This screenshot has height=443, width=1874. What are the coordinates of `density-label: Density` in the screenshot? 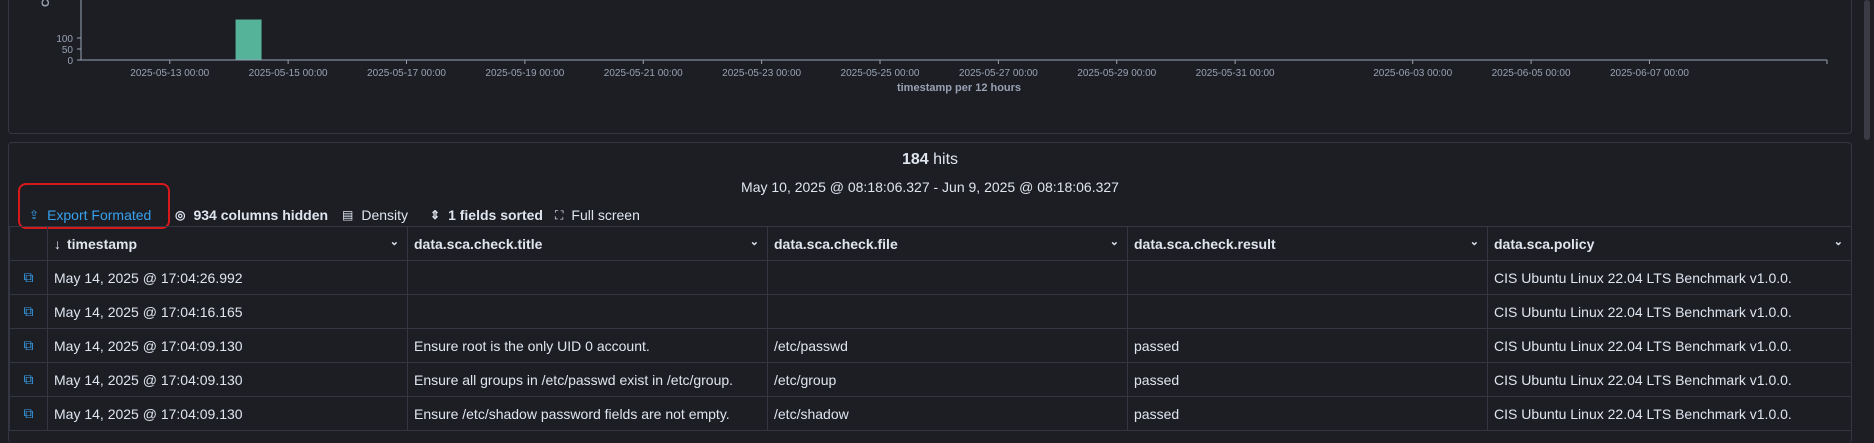 It's located at (385, 215).